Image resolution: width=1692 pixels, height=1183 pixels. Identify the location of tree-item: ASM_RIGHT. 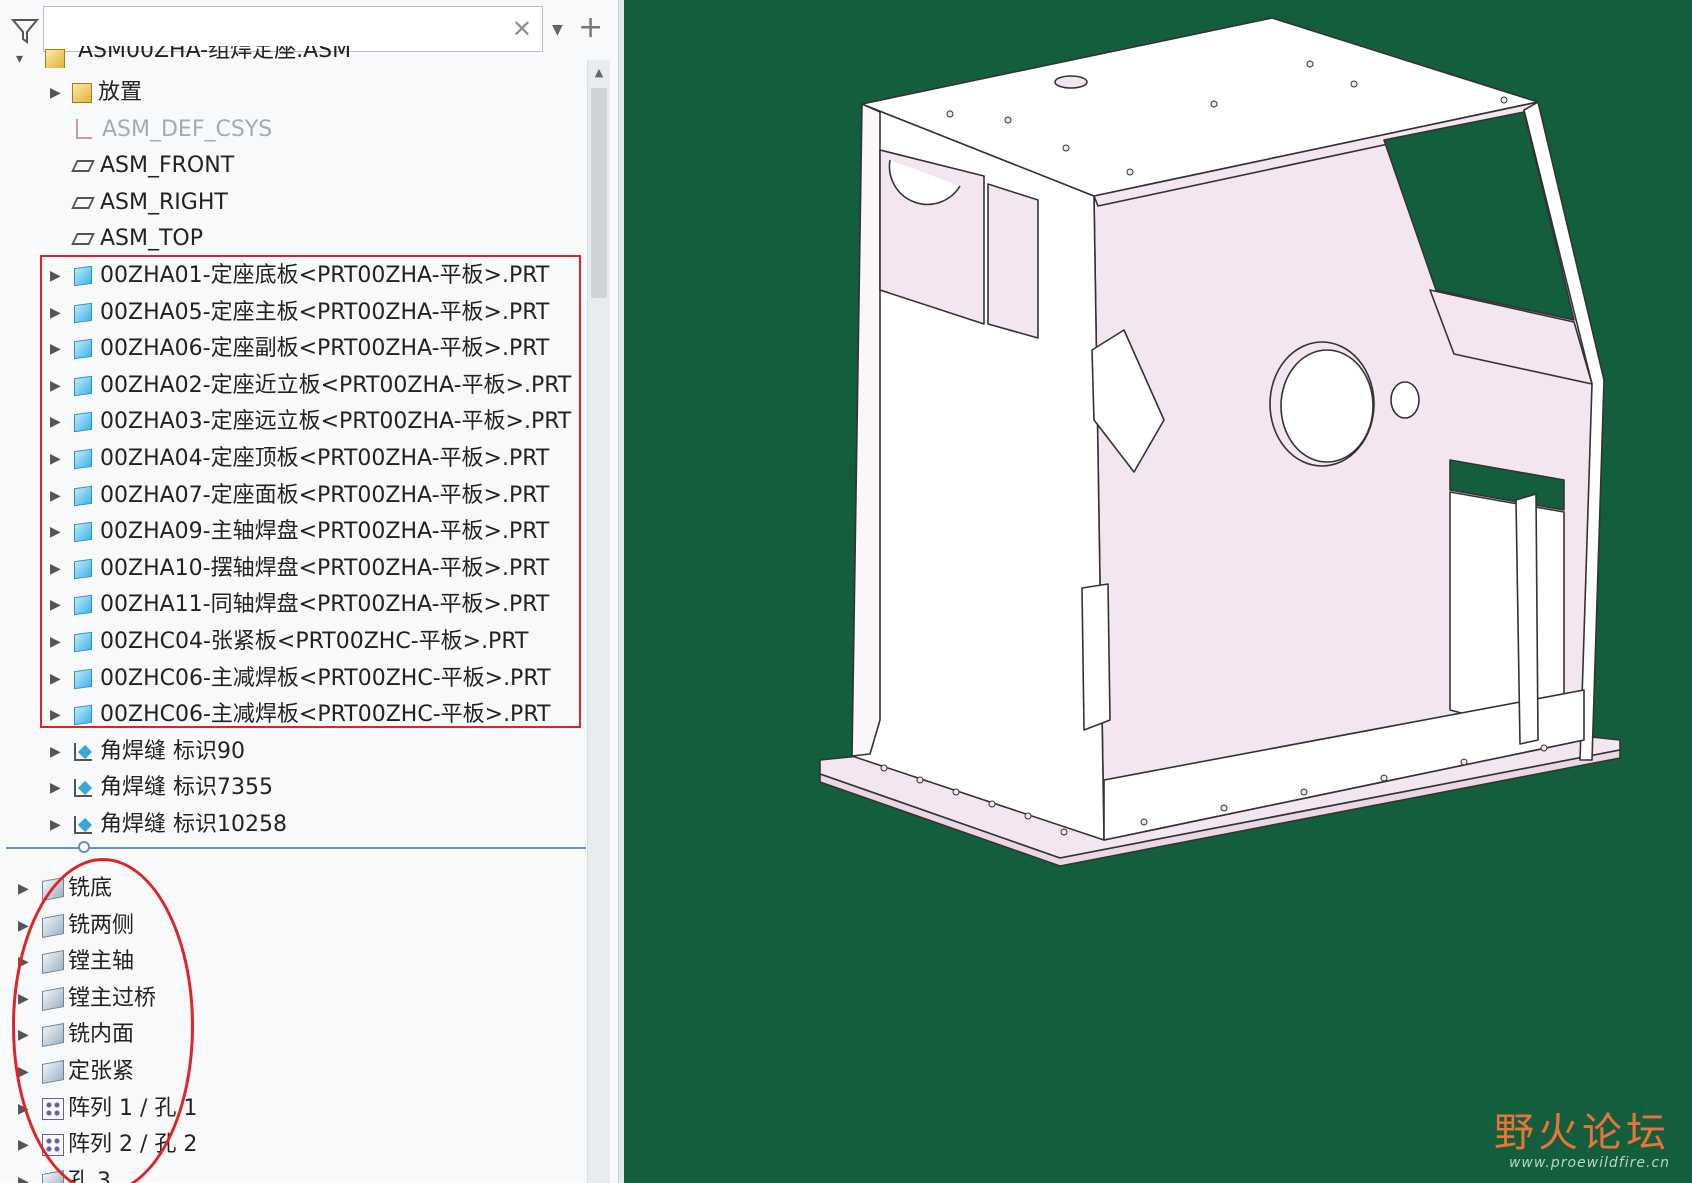
(139, 203).